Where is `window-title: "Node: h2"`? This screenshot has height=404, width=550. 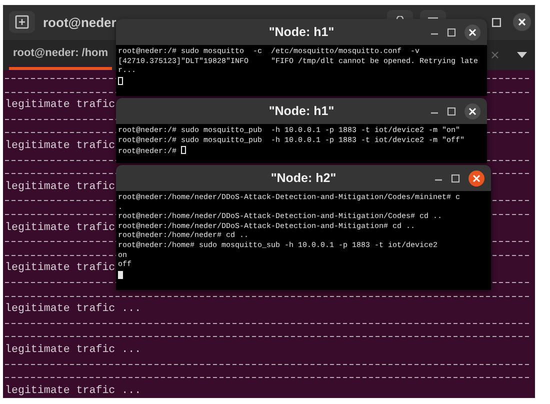 window-title: "Node: h2" is located at coordinates (303, 178).